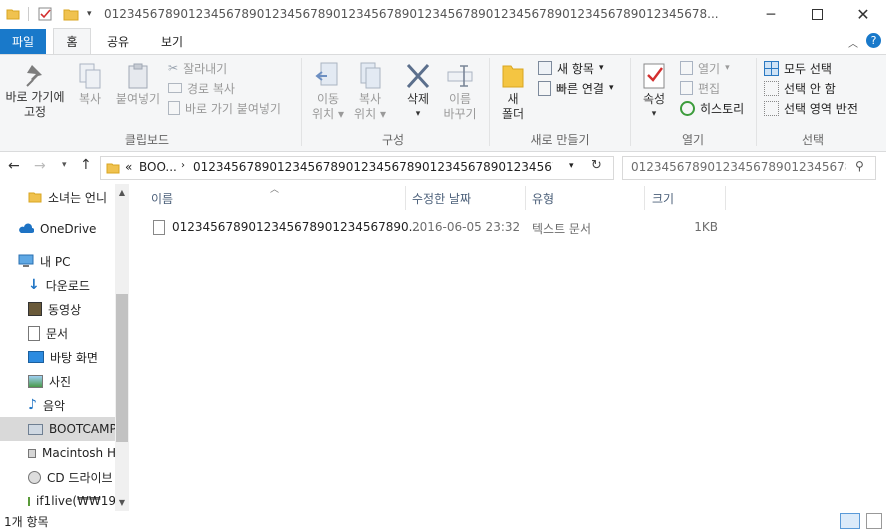  I want to click on nav-item-videos: 동영상, so click(61, 309).